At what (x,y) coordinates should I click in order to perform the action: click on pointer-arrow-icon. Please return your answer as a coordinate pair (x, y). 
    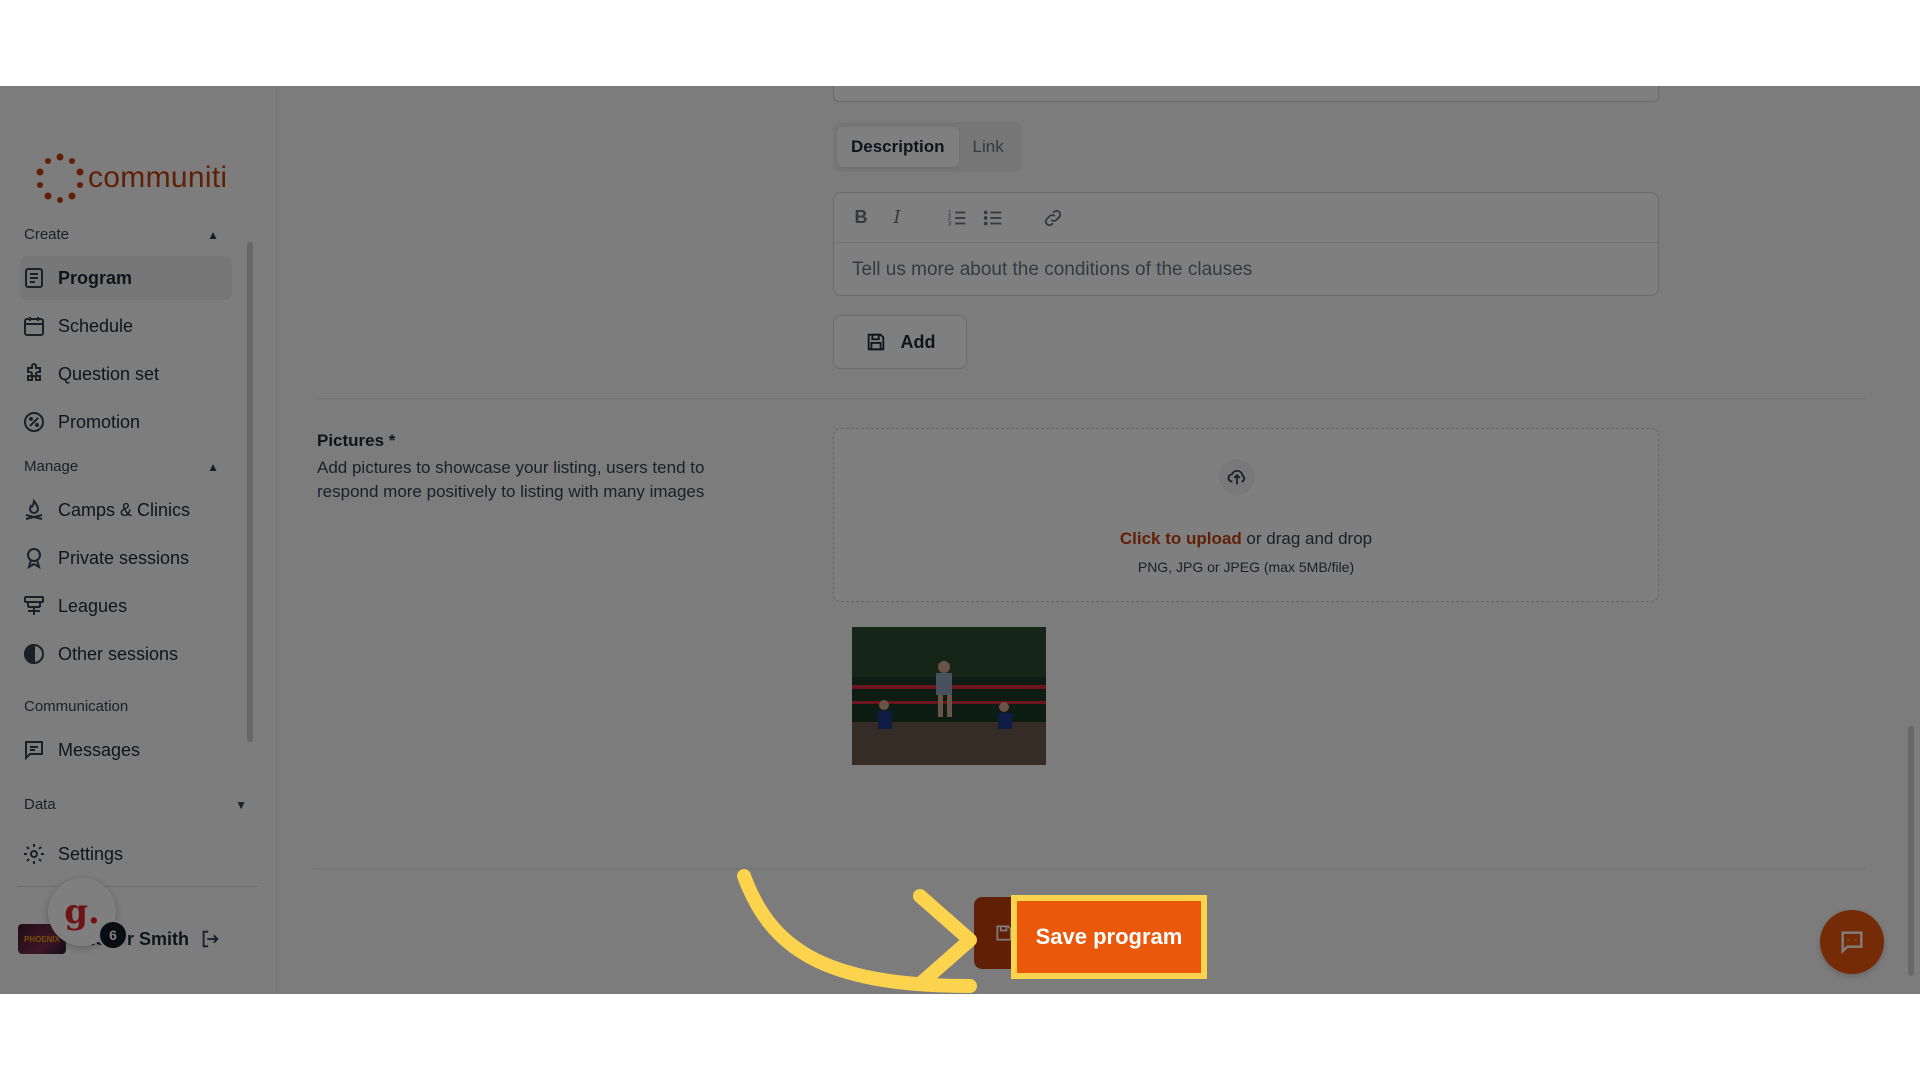
    Looking at the image, I should click on (857, 931).